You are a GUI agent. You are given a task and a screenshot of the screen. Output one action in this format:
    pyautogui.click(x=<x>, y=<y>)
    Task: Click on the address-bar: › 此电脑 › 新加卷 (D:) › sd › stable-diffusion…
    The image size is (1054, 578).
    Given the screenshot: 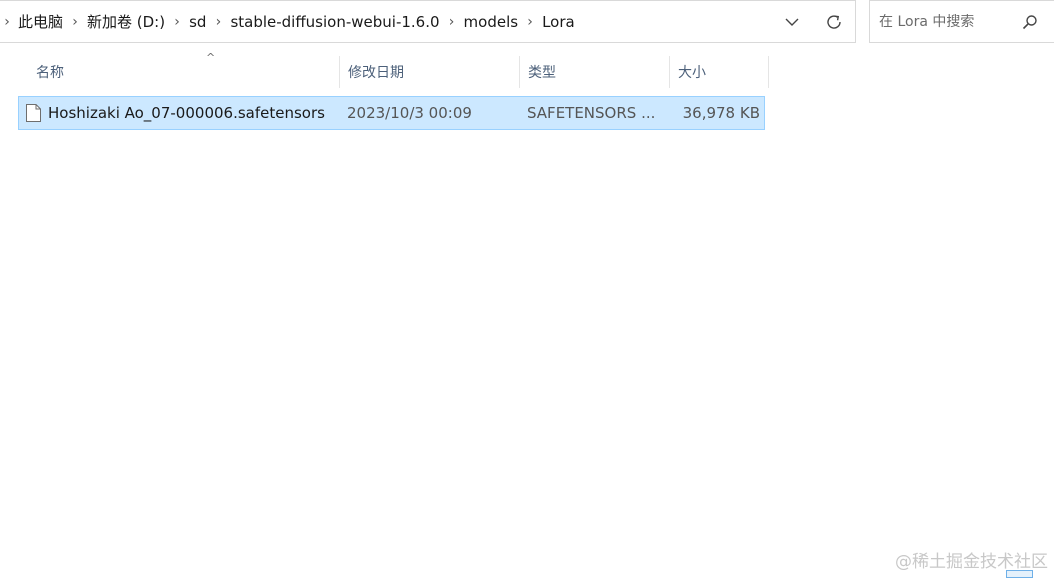 What is the action you would take?
    pyautogui.click(x=428, y=21)
    